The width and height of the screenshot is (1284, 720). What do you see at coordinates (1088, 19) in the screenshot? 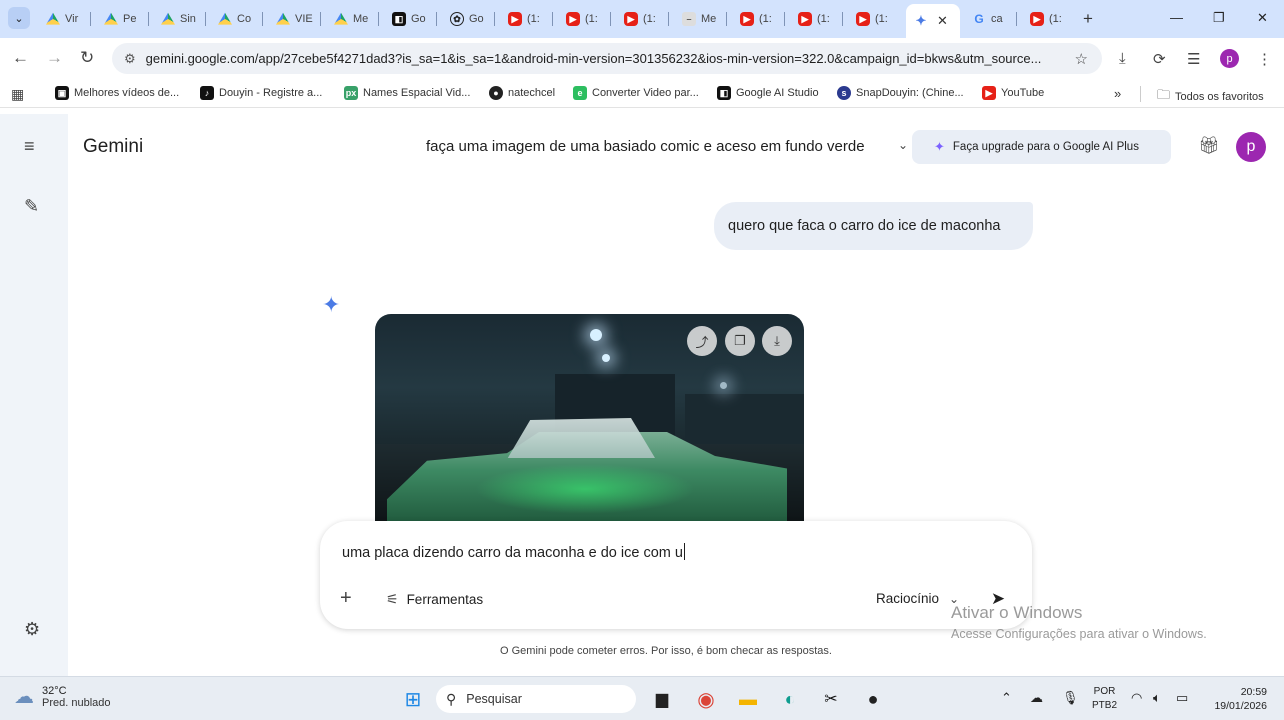
I see `new-tab-icon: +` at bounding box center [1088, 19].